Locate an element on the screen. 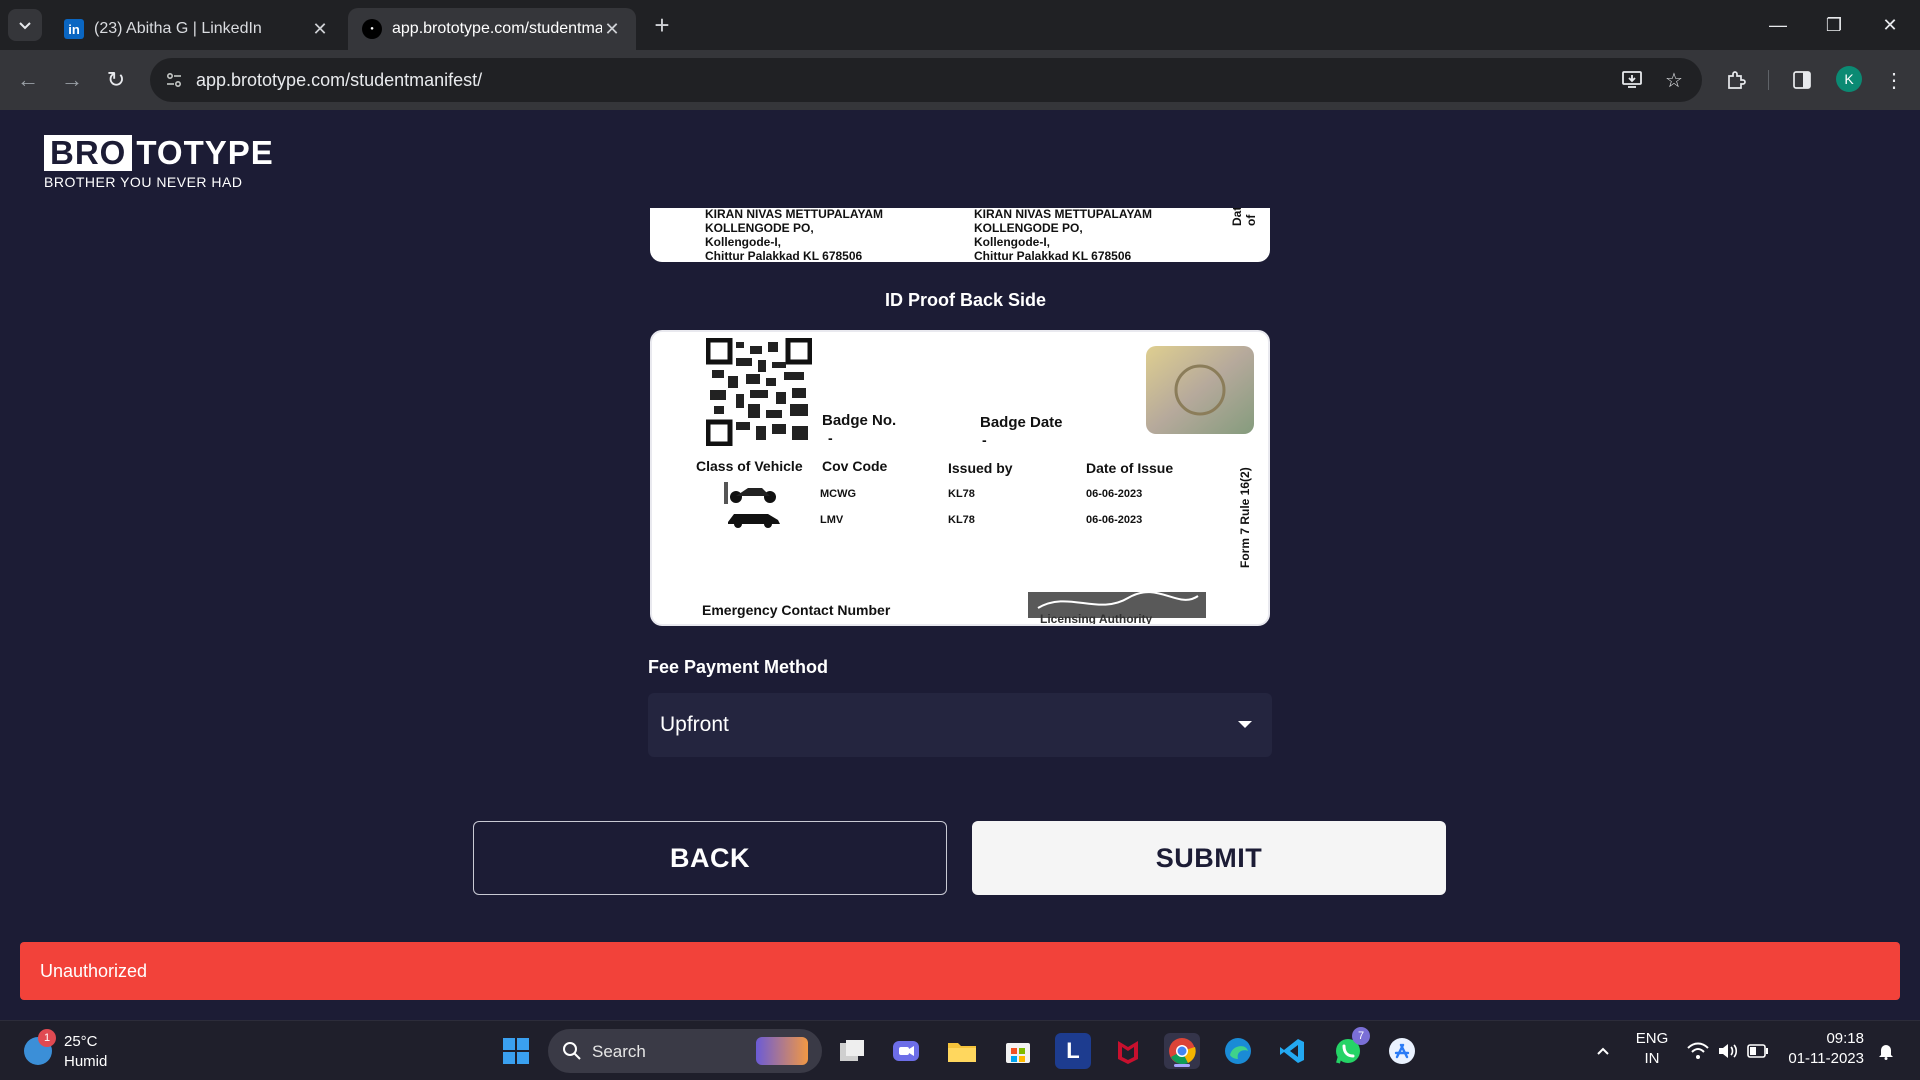  badge-no-label: Badge No. is located at coordinates (859, 420).